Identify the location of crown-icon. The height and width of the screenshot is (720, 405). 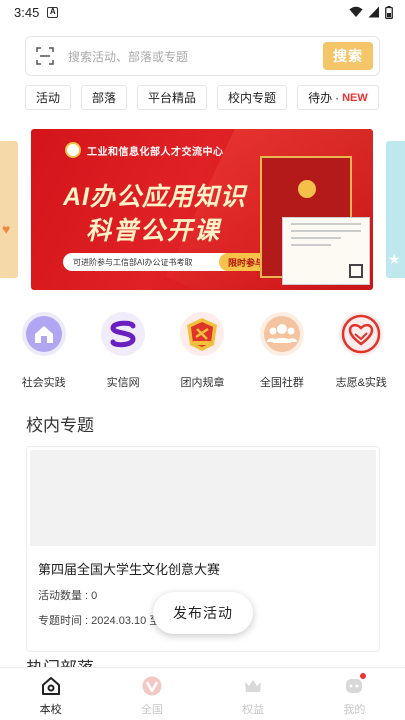
(253, 686).